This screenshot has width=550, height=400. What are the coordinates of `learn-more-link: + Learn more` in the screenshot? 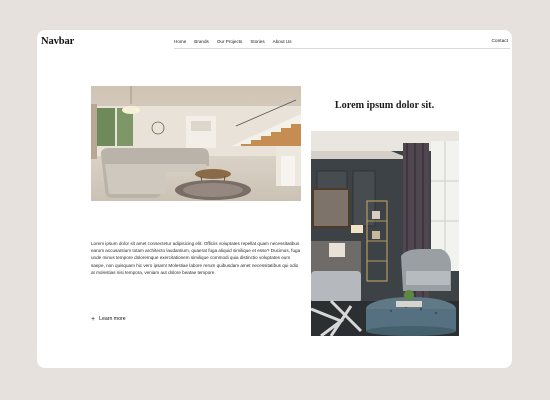 It's located at (108, 319).